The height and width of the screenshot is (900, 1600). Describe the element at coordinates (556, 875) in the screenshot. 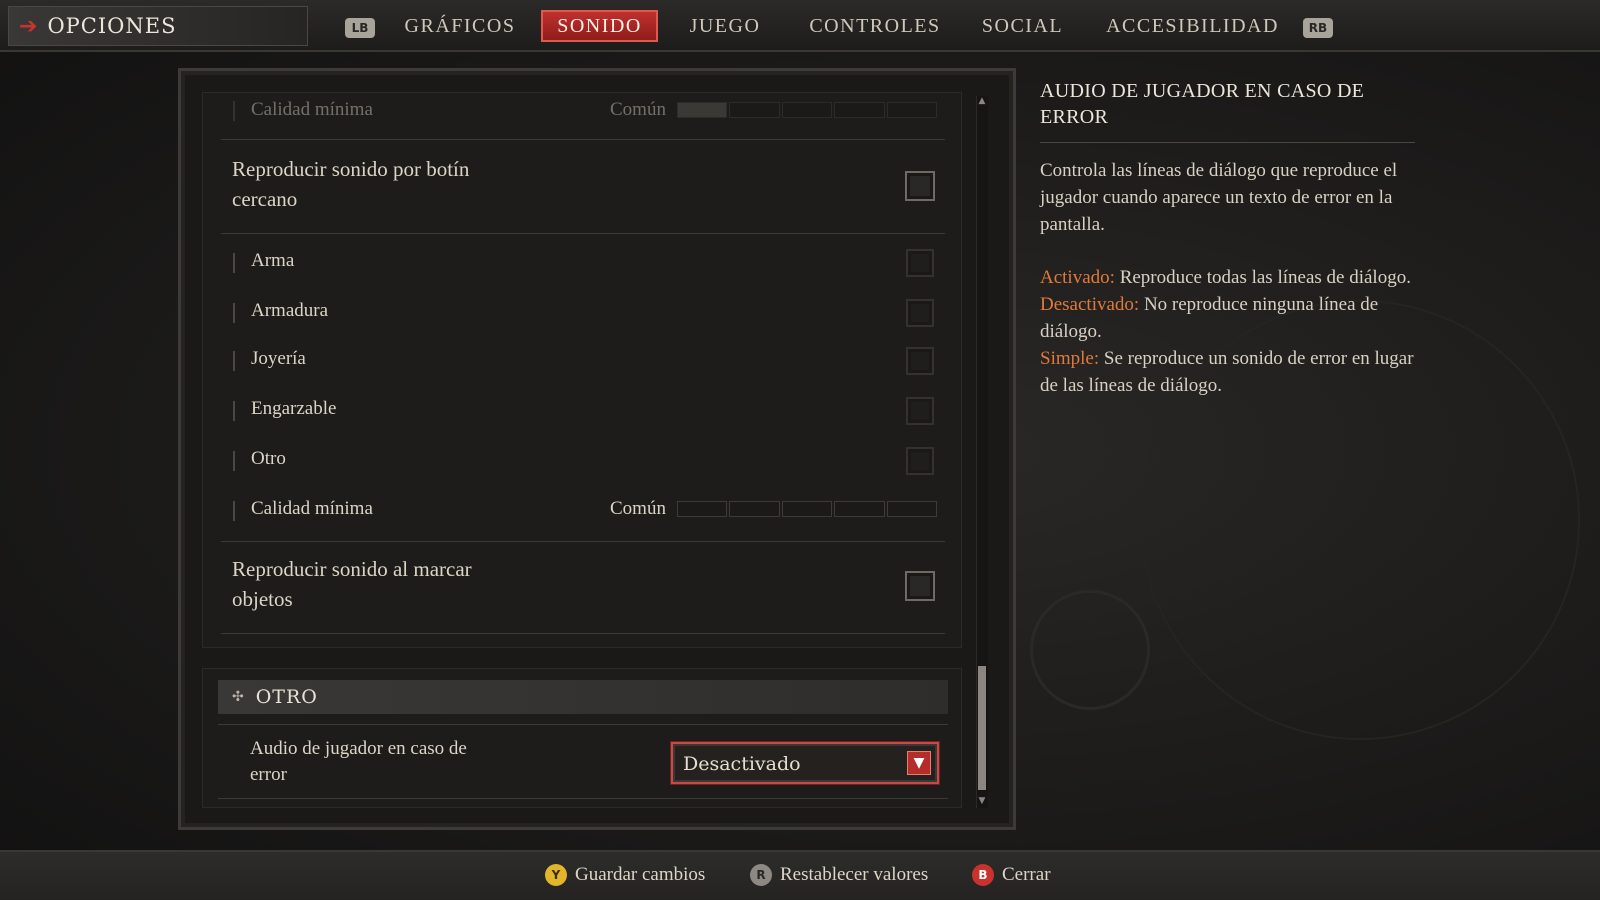

I see `y-button-icon: Y` at that location.